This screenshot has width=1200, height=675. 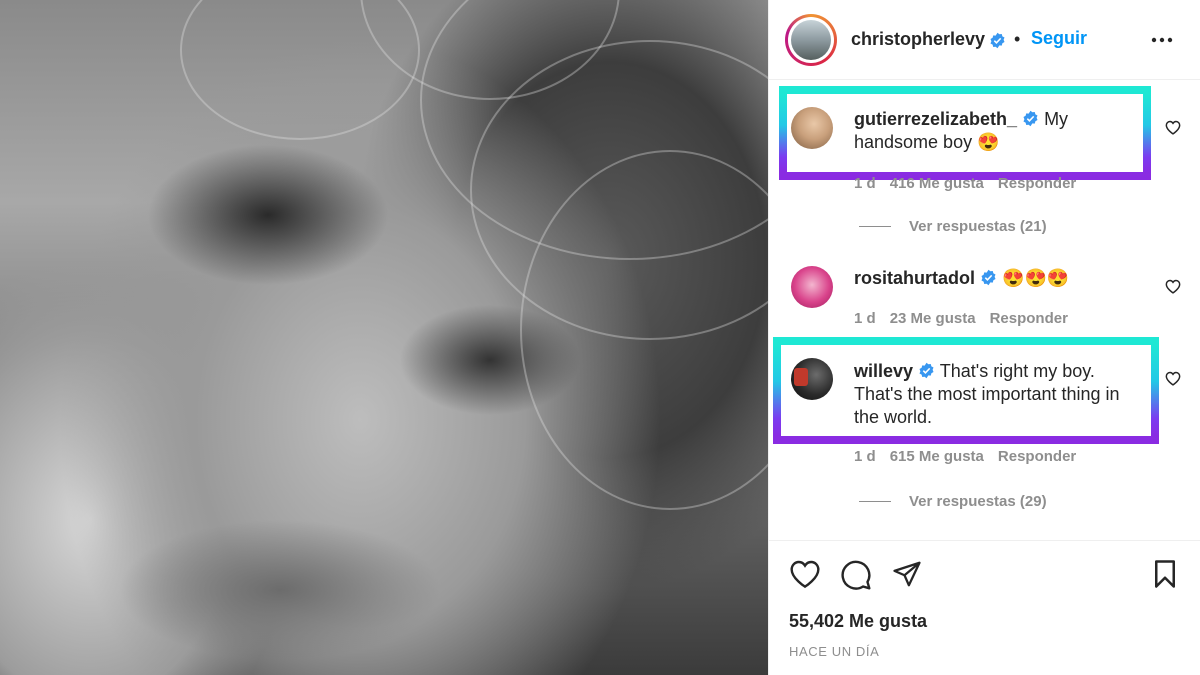 What do you see at coordinates (984, 575) in the screenshot?
I see `post-action-bar` at bounding box center [984, 575].